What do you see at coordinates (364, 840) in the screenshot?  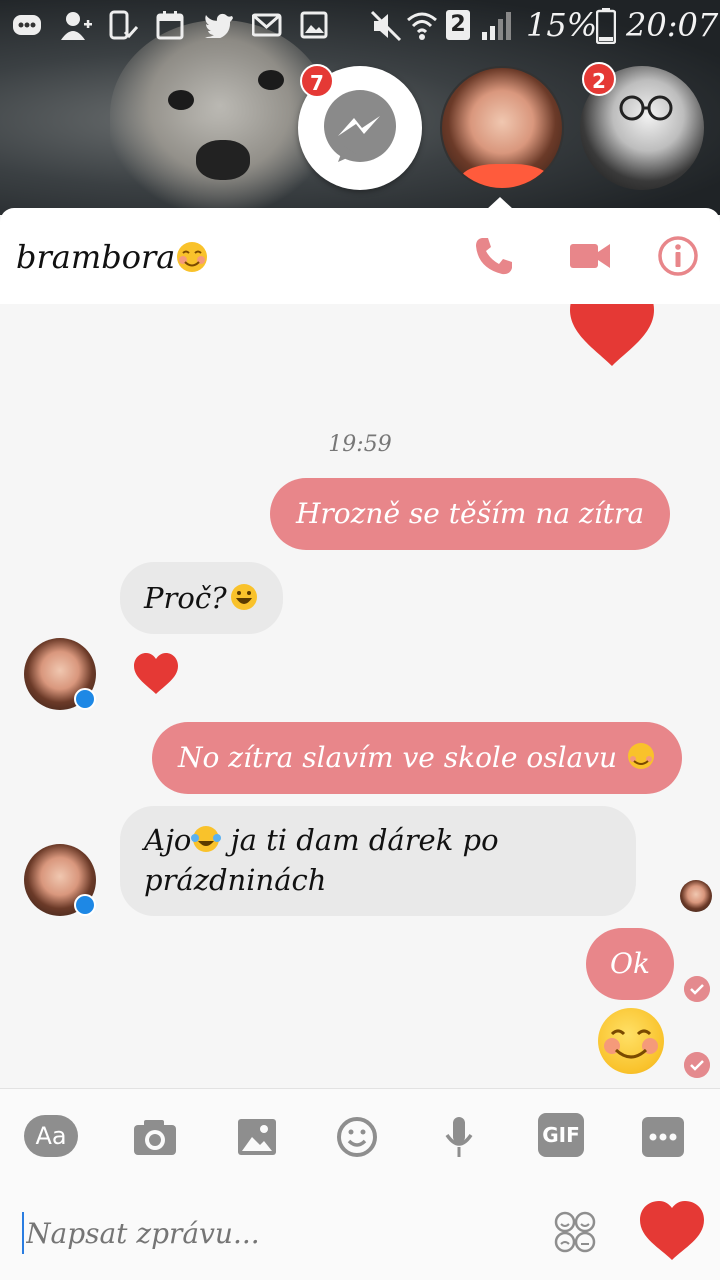 I see `message-text-rest: ja ti dam dárek po` at bounding box center [364, 840].